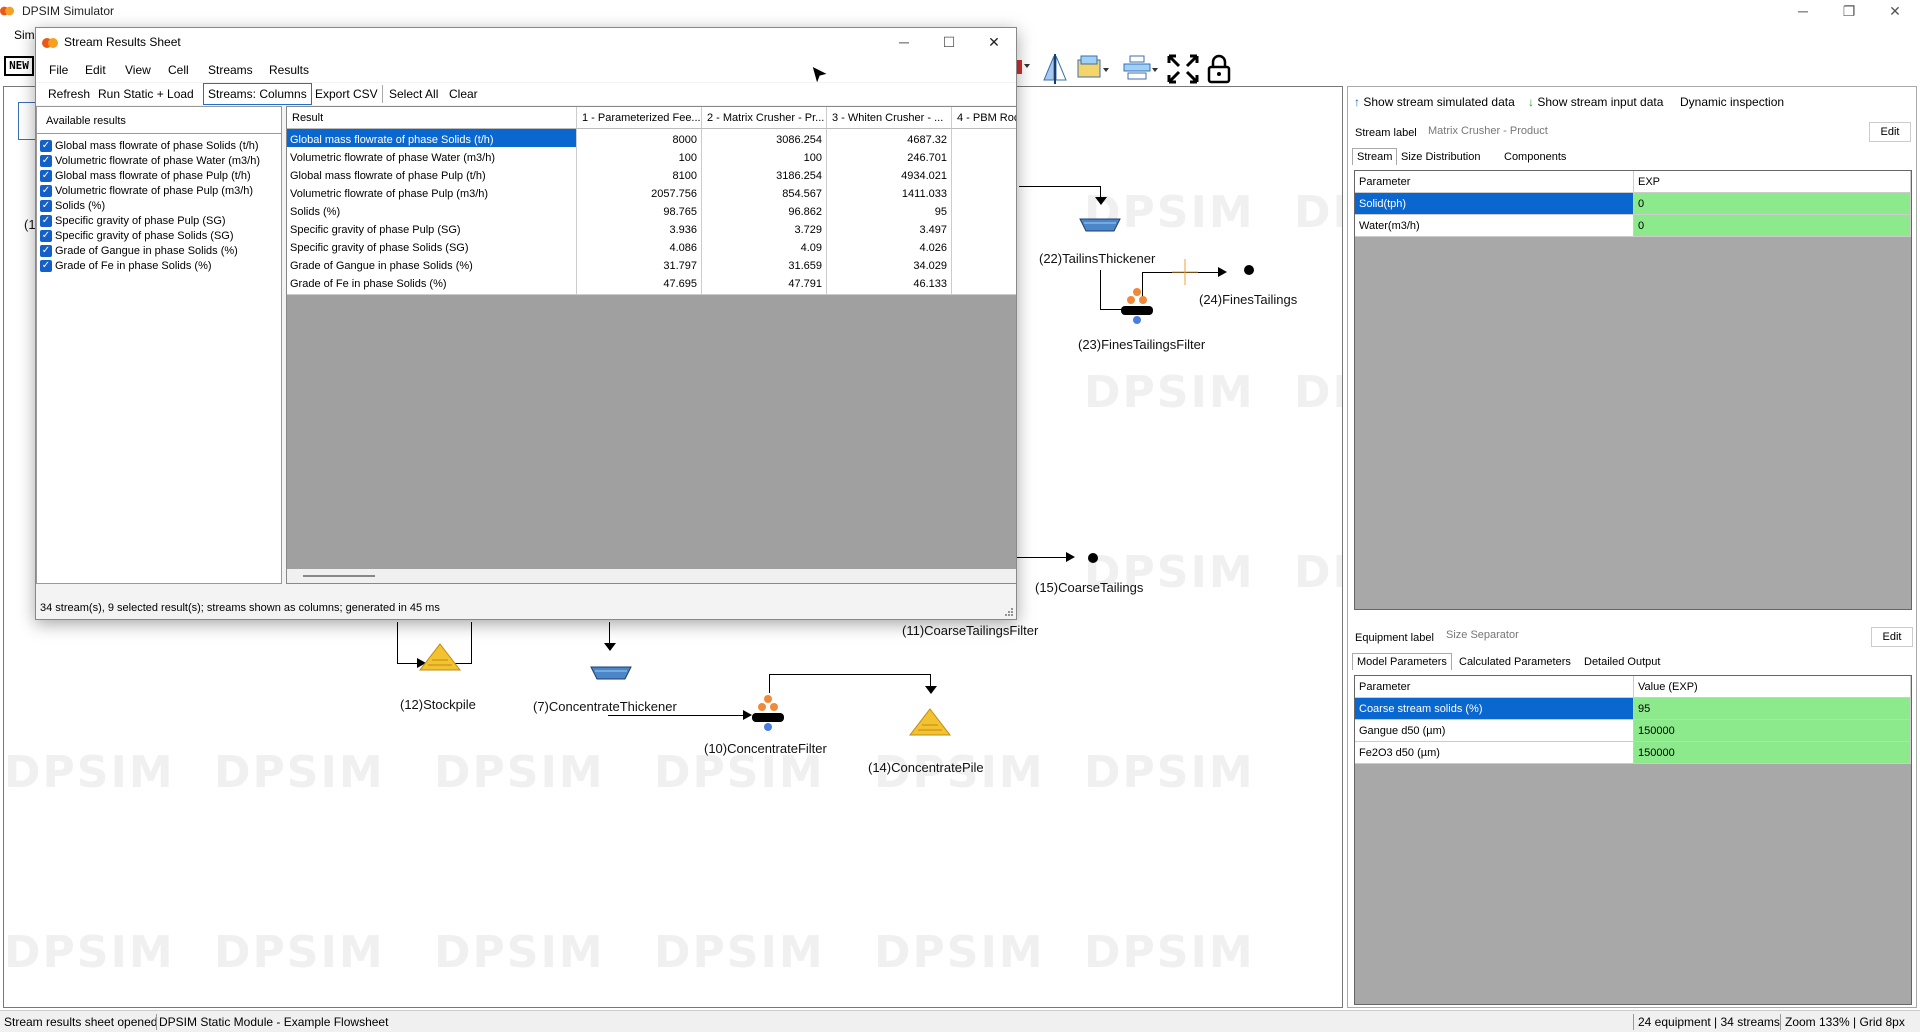 The image size is (1920, 1032). Describe the element at coordinates (765, 748) in the screenshot. I see `node-concentrate-filter: (10)ConcentrateFilter` at that location.